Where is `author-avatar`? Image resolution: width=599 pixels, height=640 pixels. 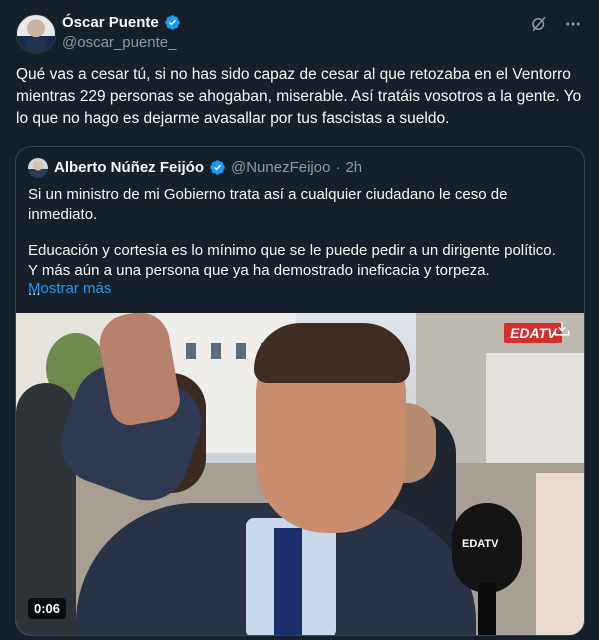 author-avatar is located at coordinates (36, 34).